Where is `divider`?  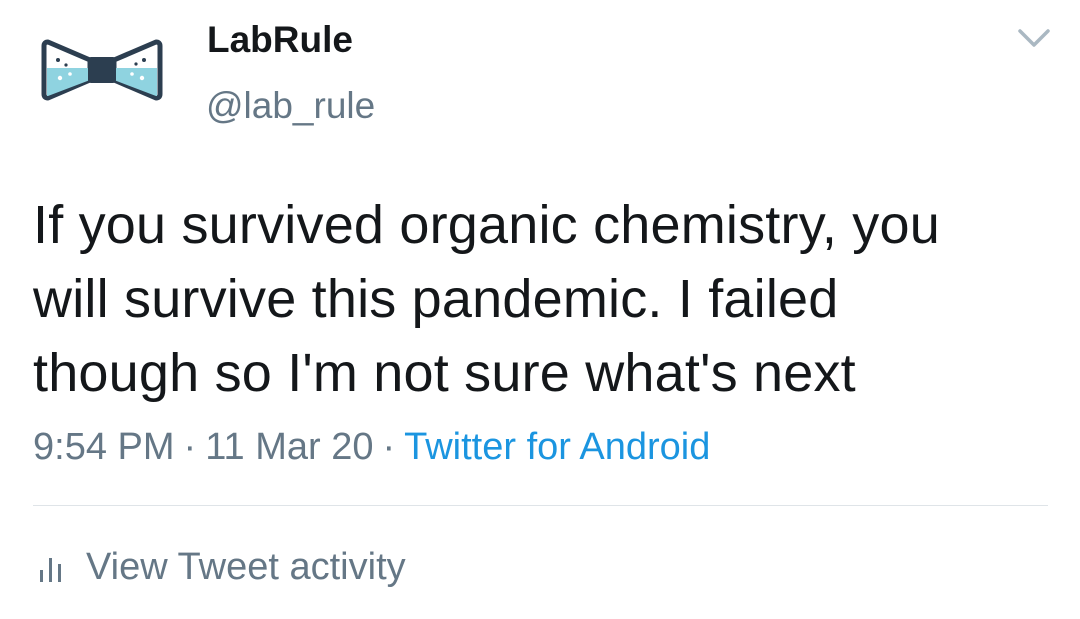
divider is located at coordinates (540, 505).